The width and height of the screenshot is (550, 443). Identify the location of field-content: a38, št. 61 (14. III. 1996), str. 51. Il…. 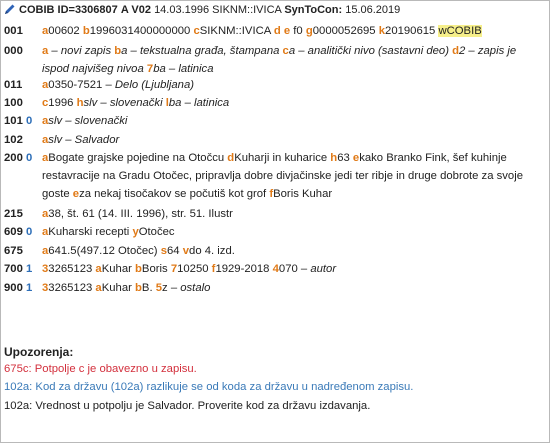
(293, 214).